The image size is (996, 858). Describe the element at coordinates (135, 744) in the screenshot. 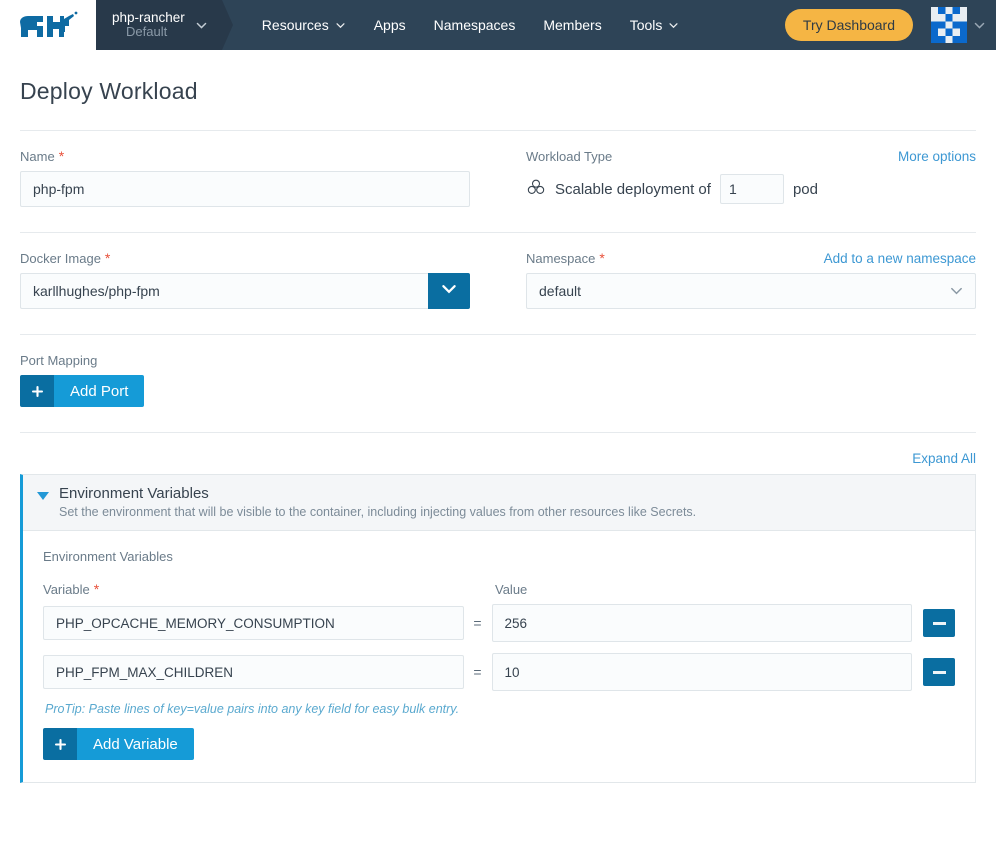

I see `add-variable-button-label: Add Variable` at that location.